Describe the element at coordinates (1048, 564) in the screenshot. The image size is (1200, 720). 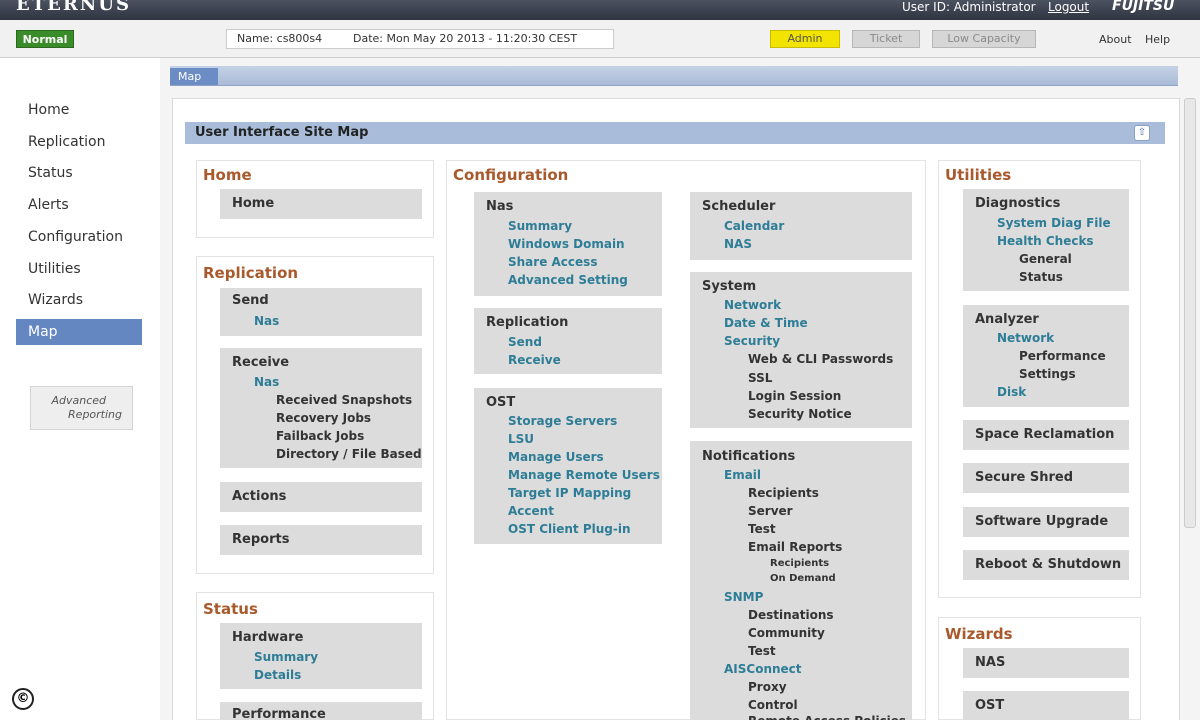
I see `link-reboot-shutdown: Reboot & Shutdown` at that location.